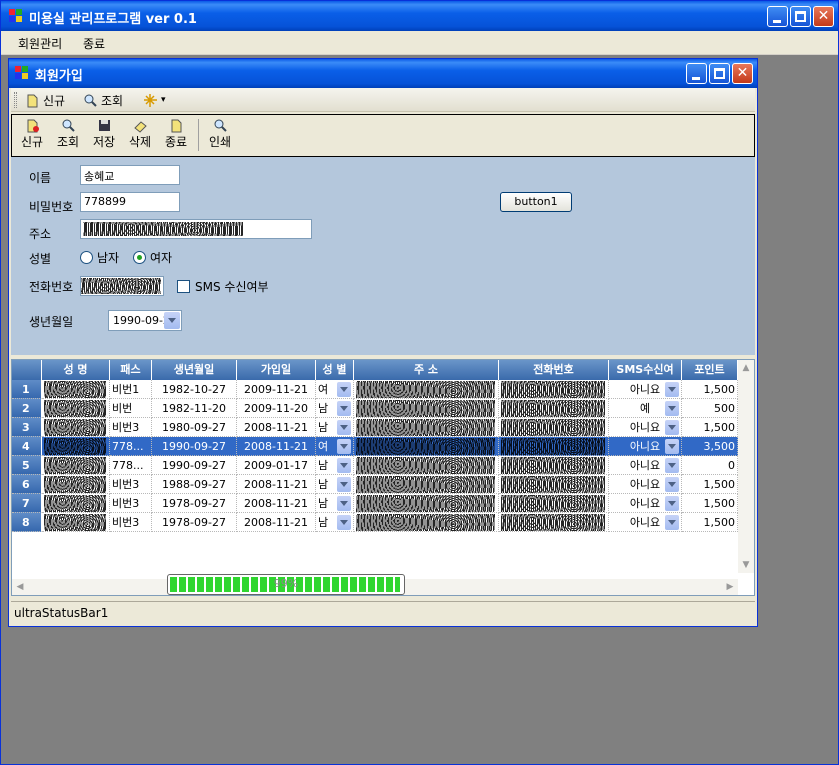  Describe the element at coordinates (130, 202) in the screenshot. I see `password-input: 778899` at that location.